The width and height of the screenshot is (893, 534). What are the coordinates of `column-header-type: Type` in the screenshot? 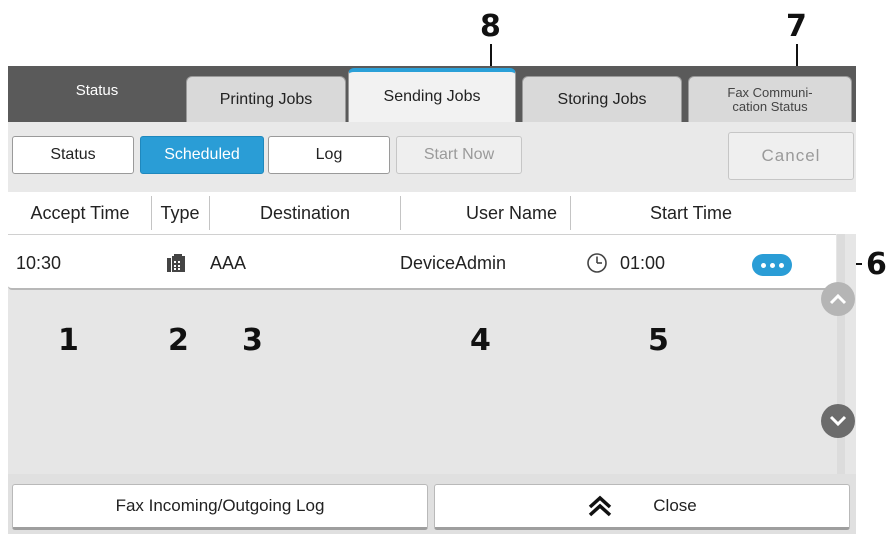 It's located at (180, 213).